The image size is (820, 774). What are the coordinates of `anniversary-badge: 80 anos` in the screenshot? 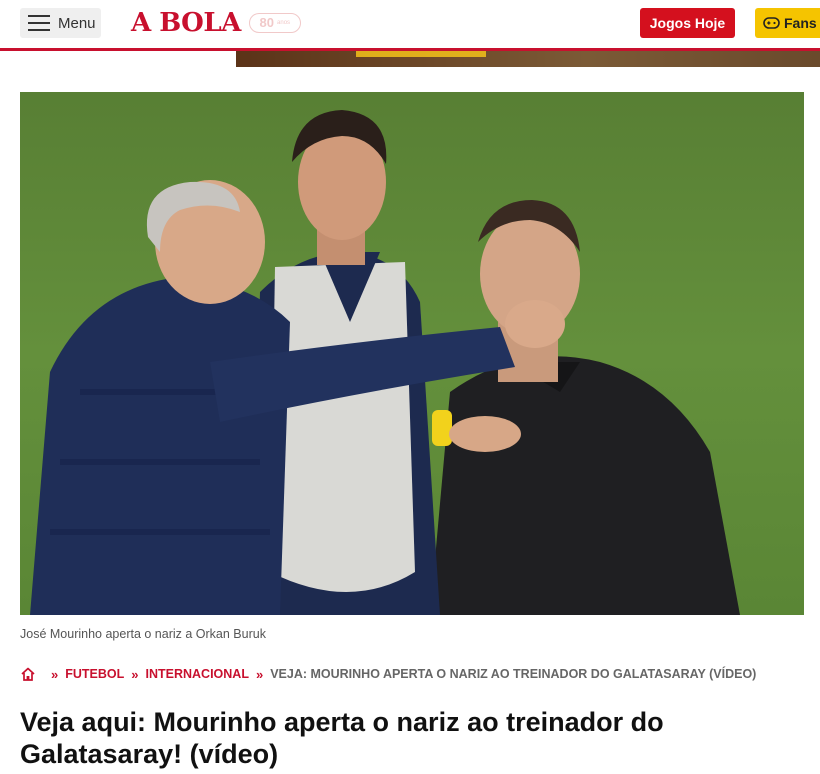 It's located at (274, 23).